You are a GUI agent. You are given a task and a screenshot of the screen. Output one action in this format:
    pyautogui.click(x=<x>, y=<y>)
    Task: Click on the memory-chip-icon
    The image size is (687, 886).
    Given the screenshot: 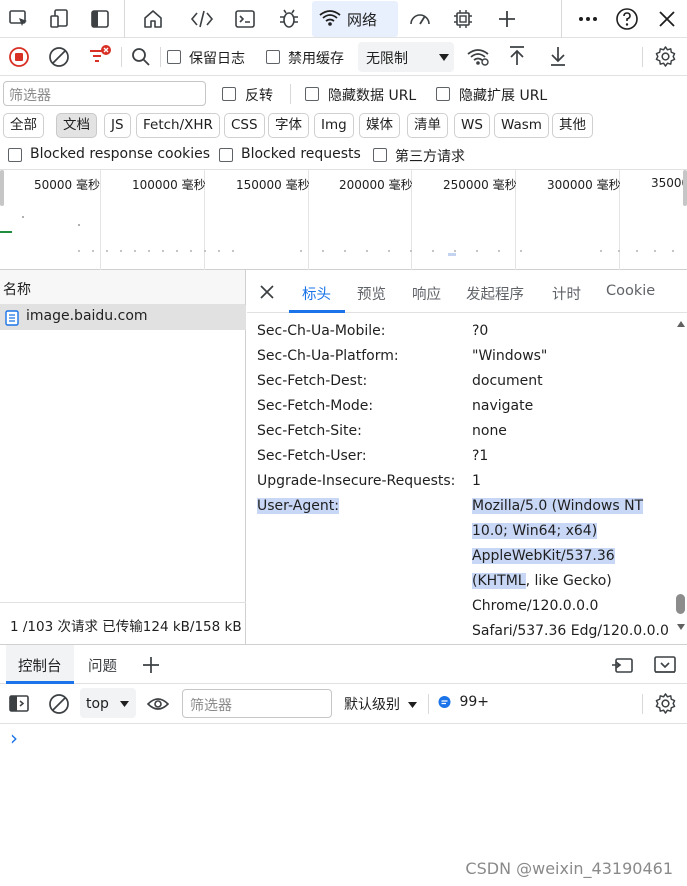 What is the action you would take?
    pyautogui.click(x=463, y=19)
    